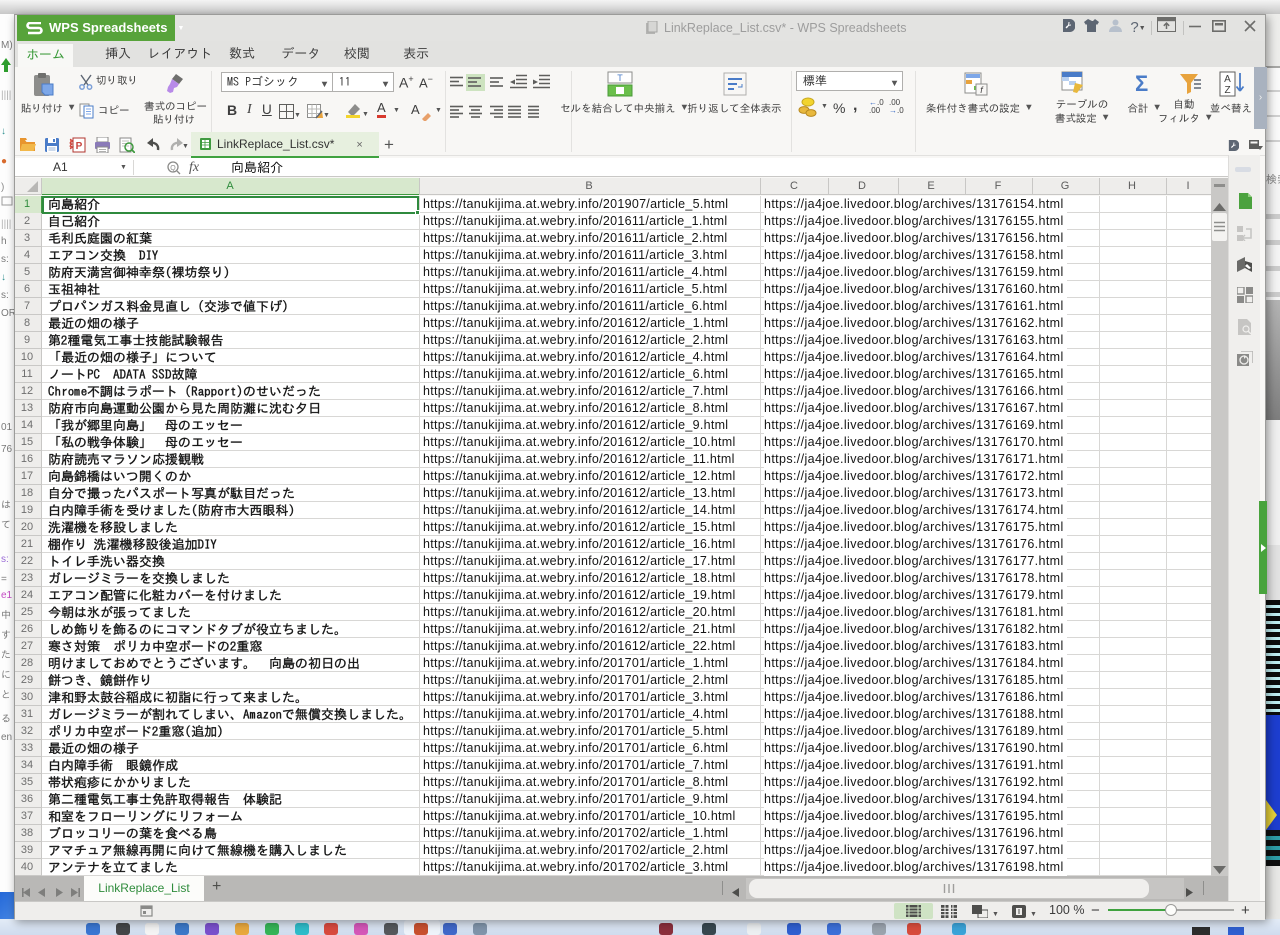  Describe the element at coordinates (1227, 90) in the screenshot. I see `svg-text: Z` at that location.